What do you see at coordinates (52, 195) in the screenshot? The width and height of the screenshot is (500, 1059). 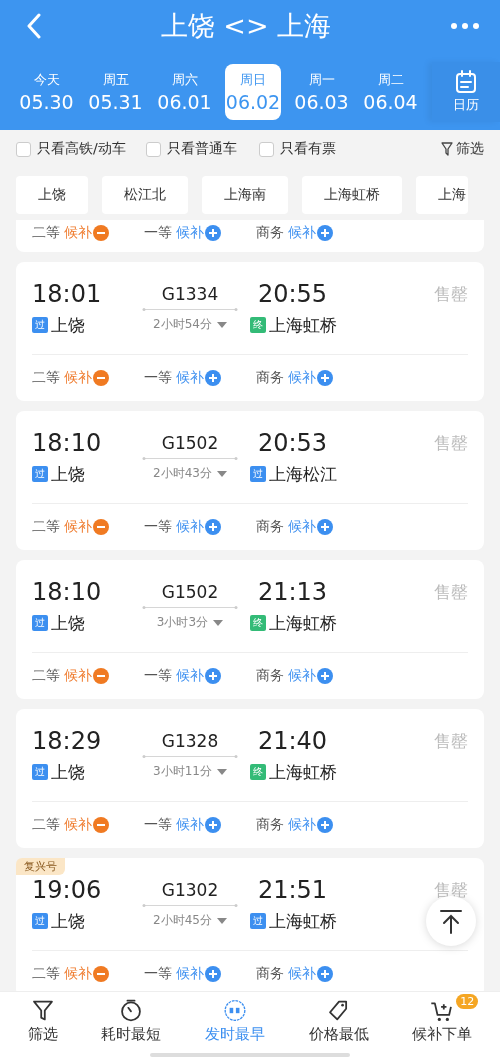 I see `station-chip: 上饶` at bounding box center [52, 195].